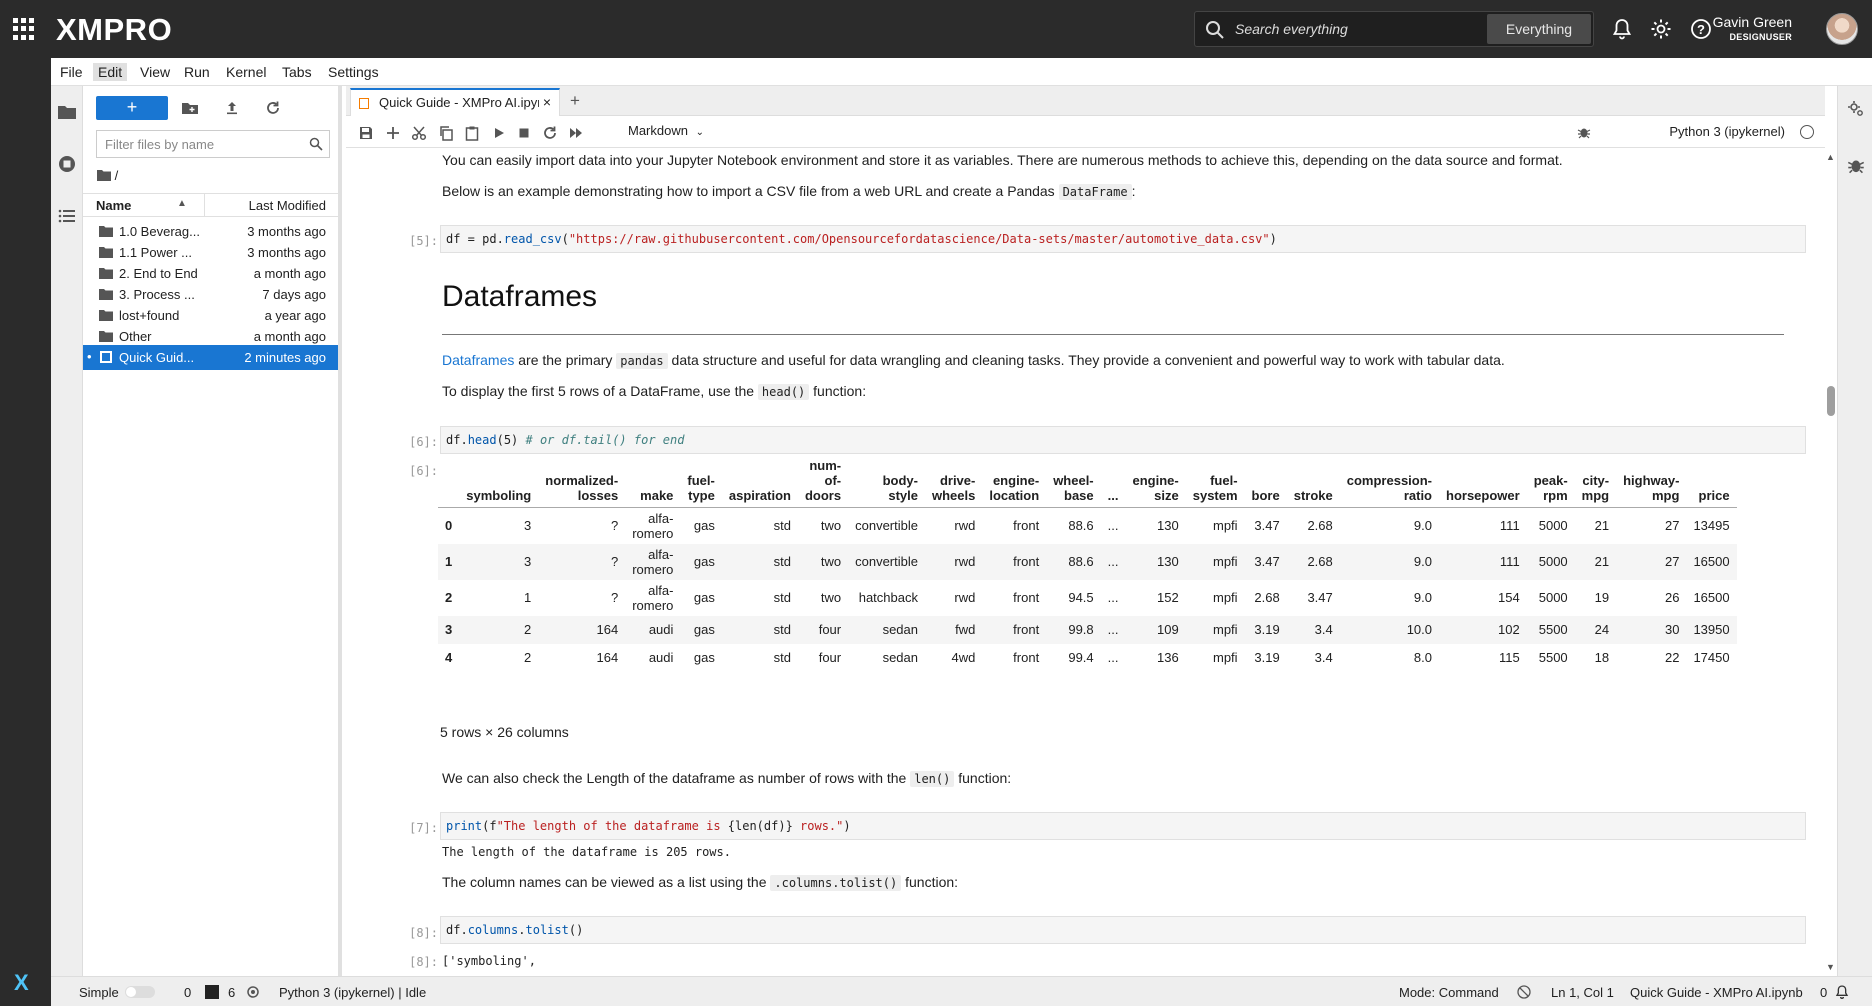  Describe the element at coordinates (1831, 401) in the screenshot. I see `scrollbar-thumb` at that location.